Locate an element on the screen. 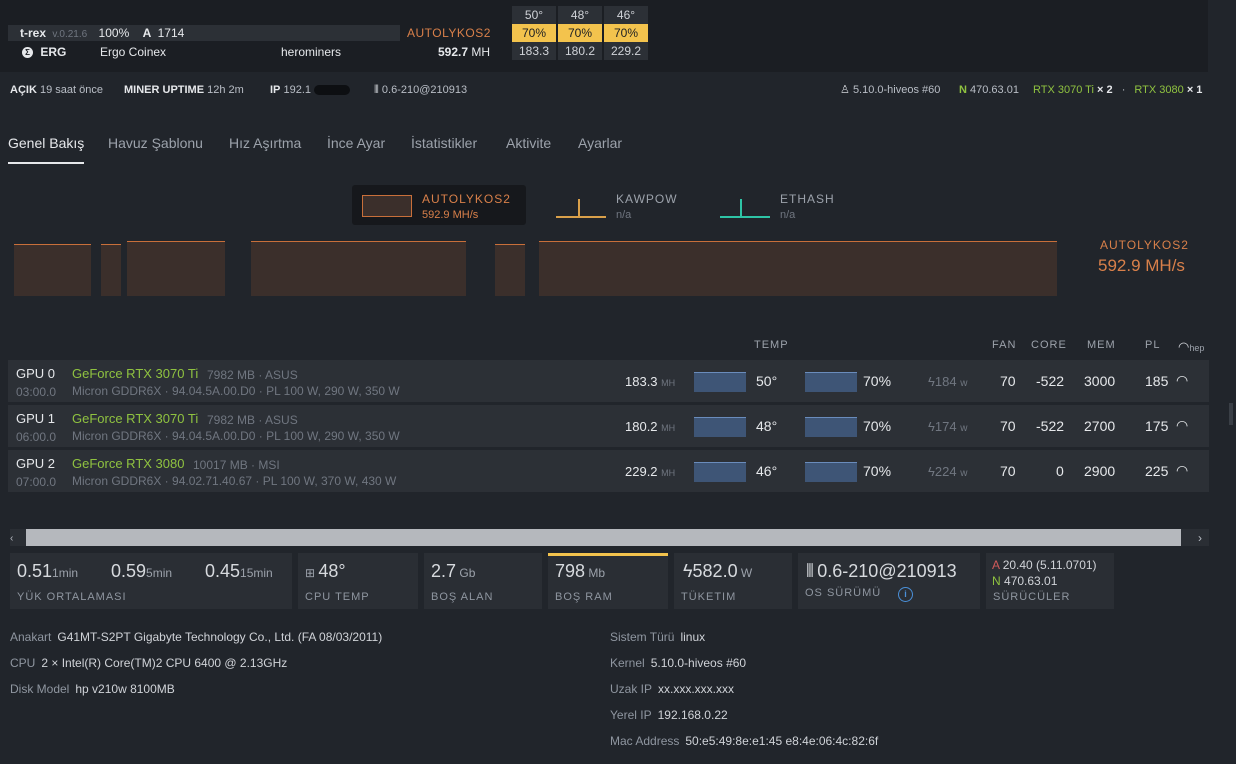 Image resolution: width=1236 pixels, height=764 pixels. ergo-coin-icon: Σ is located at coordinates (27, 53).